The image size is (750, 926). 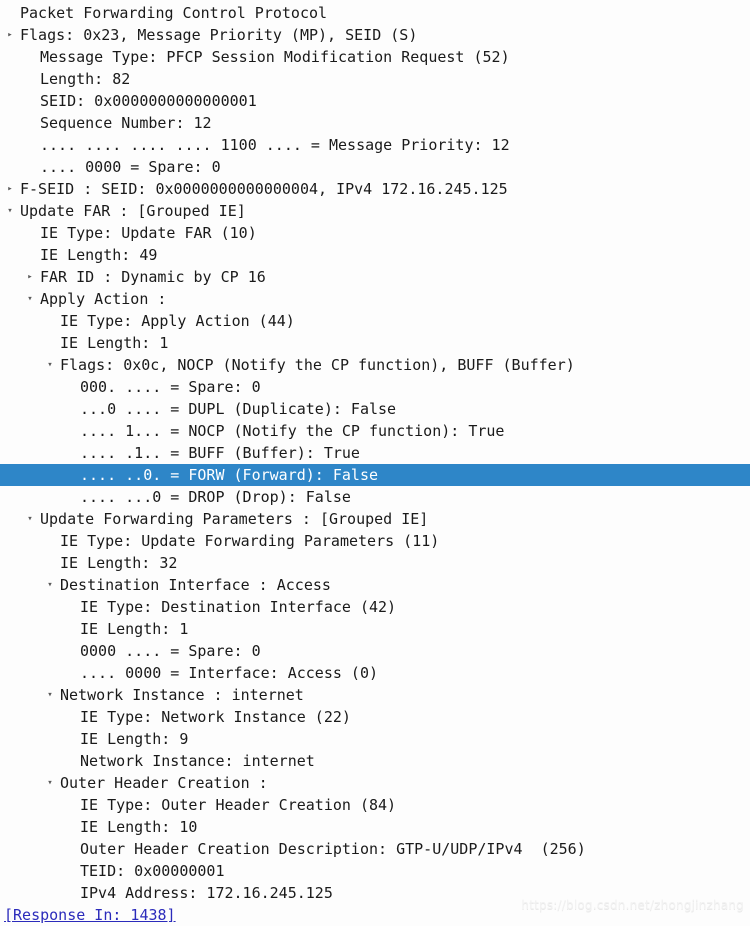 I want to click on tree-row-label: IE Type: Destination Interface (42), so click(x=238, y=607).